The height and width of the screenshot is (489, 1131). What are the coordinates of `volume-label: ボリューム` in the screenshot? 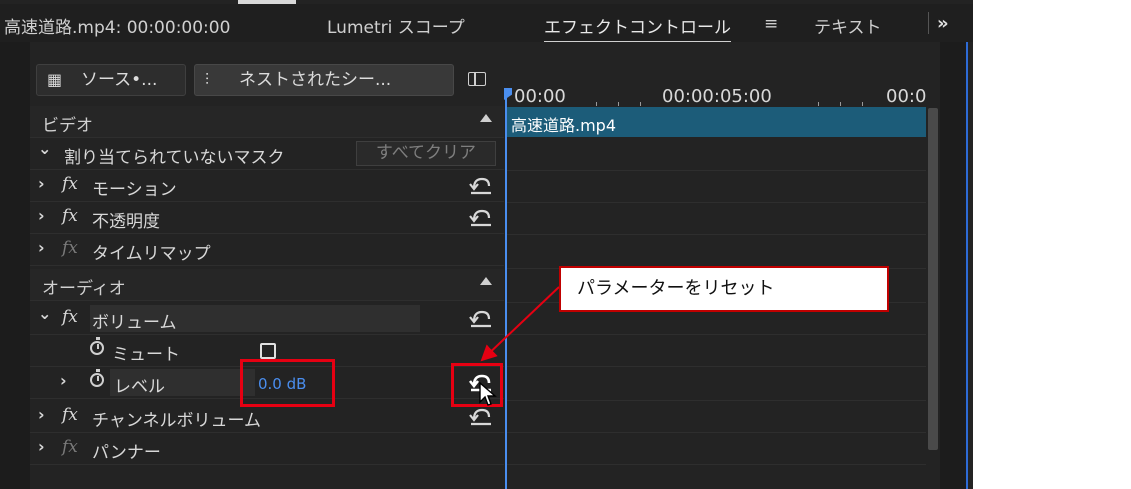 It's located at (134, 323).